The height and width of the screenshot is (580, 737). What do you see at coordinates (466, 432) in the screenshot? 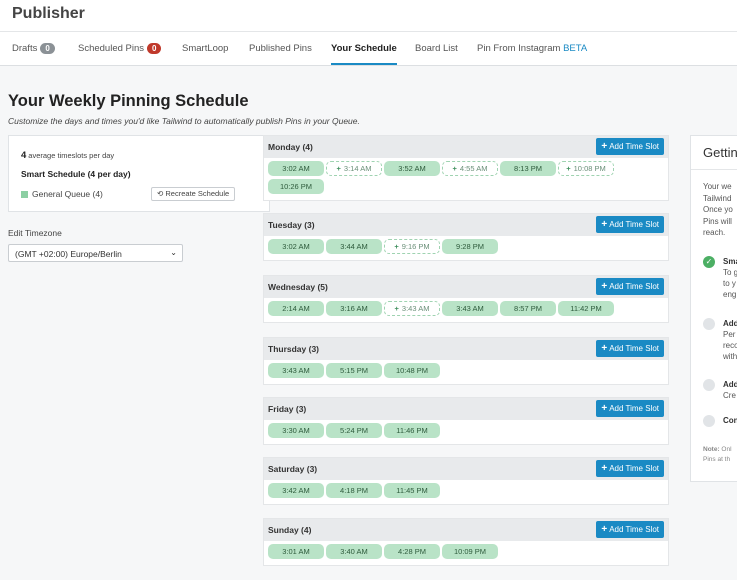
I see `time-slot-list: 3:30 AM 5:24 PM 11:46 PM` at bounding box center [466, 432].